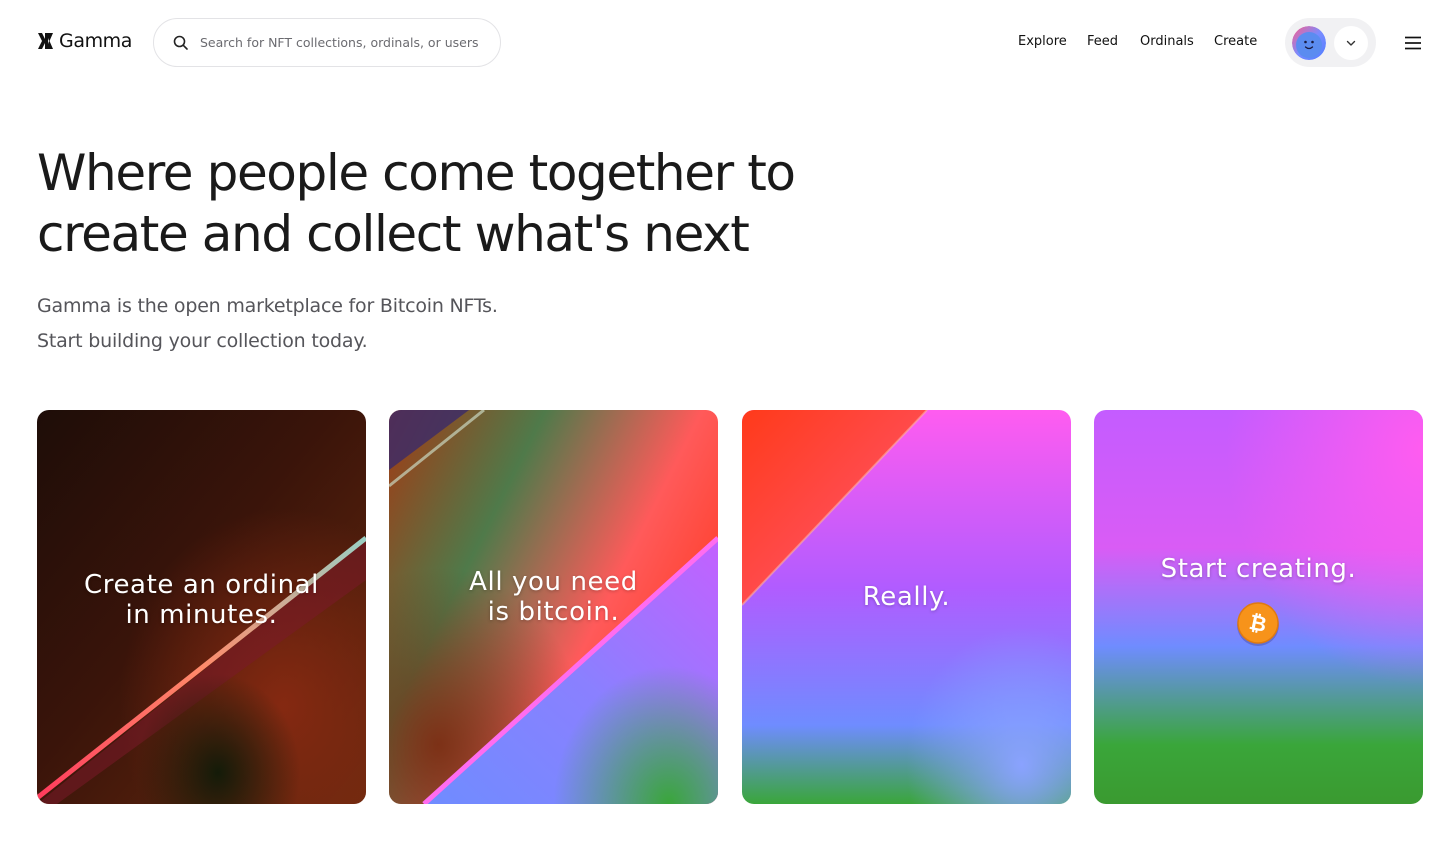 Image resolution: width=1456 pixels, height=850 pixels. What do you see at coordinates (180, 42) in the screenshot?
I see `search-icon` at bounding box center [180, 42].